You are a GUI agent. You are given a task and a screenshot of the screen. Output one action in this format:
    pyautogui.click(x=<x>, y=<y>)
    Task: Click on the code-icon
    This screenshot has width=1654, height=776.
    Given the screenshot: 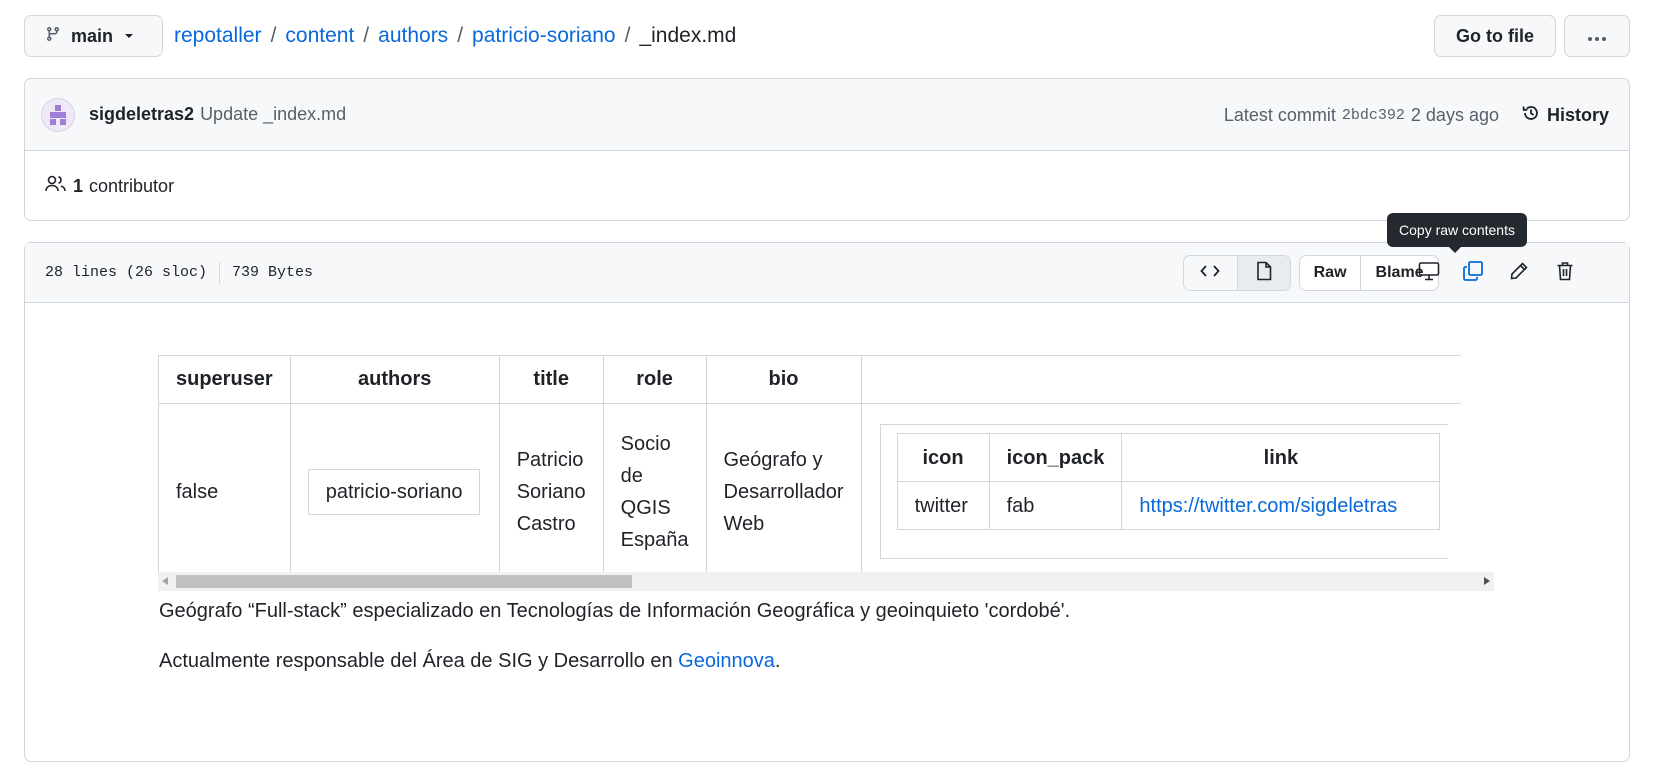 What is the action you would take?
    pyautogui.click(x=1210, y=273)
    